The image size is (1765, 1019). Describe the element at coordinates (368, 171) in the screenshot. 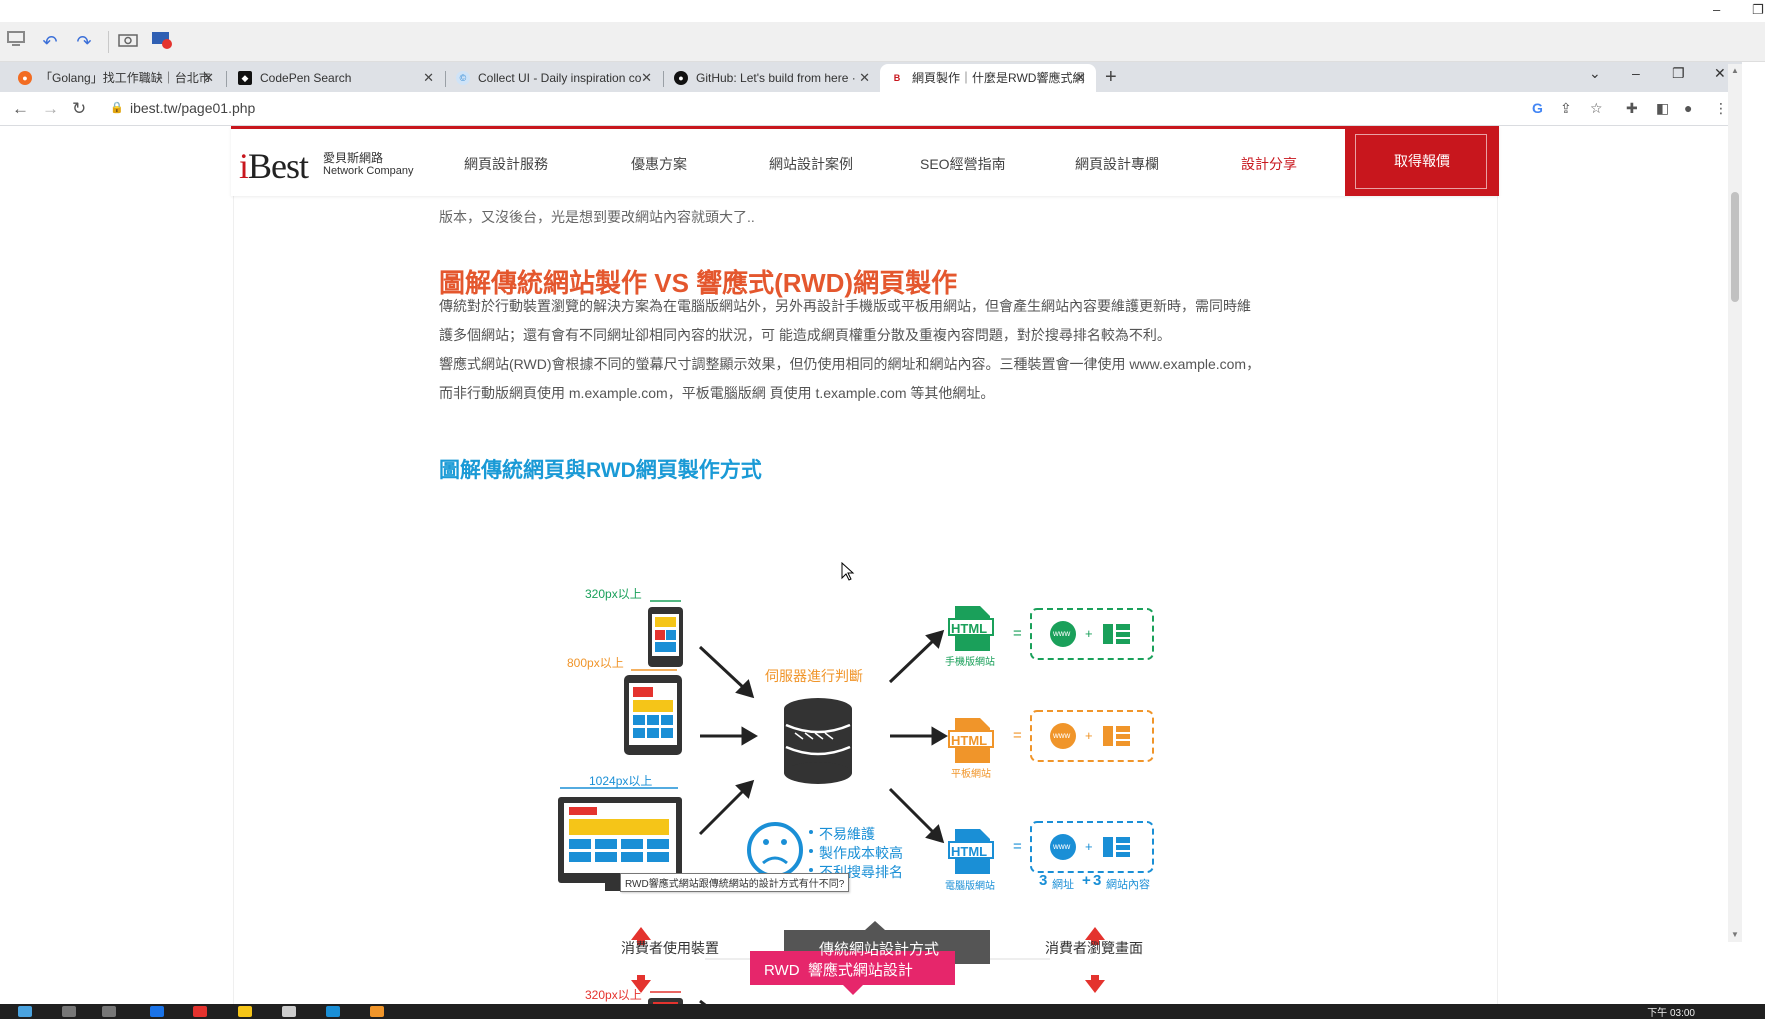

I see `logo-english: Network Company` at that location.